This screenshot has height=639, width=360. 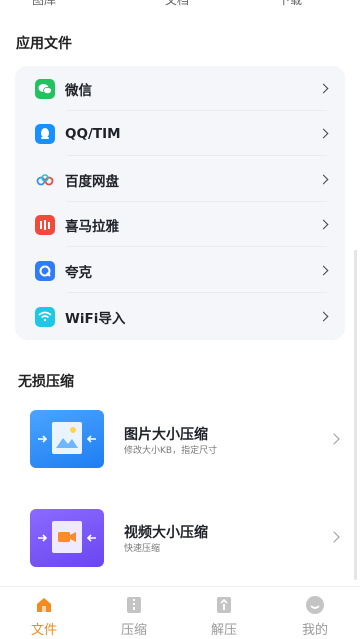 What do you see at coordinates (45, 180) in the screenshot?
I see `baidu-netdisk-icon` at bounding box center [45, 180].